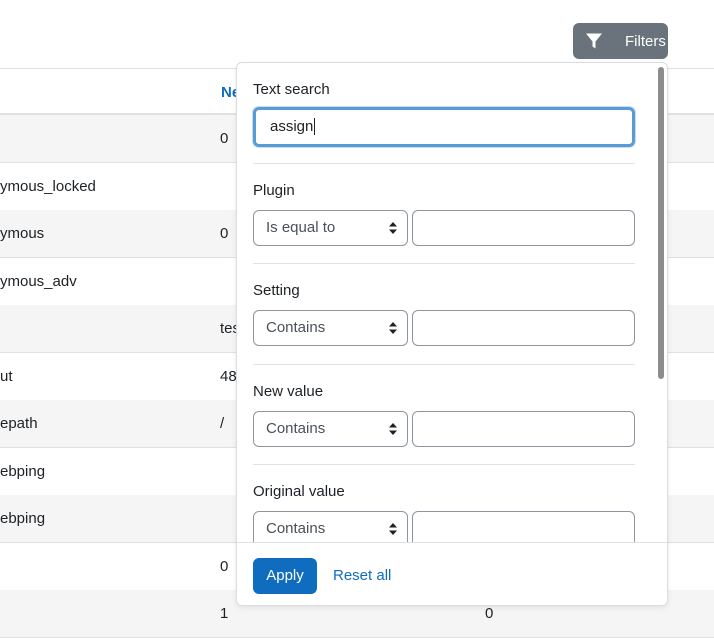  I want to click on new-value-operator-select: Contains, so click(330, 429).